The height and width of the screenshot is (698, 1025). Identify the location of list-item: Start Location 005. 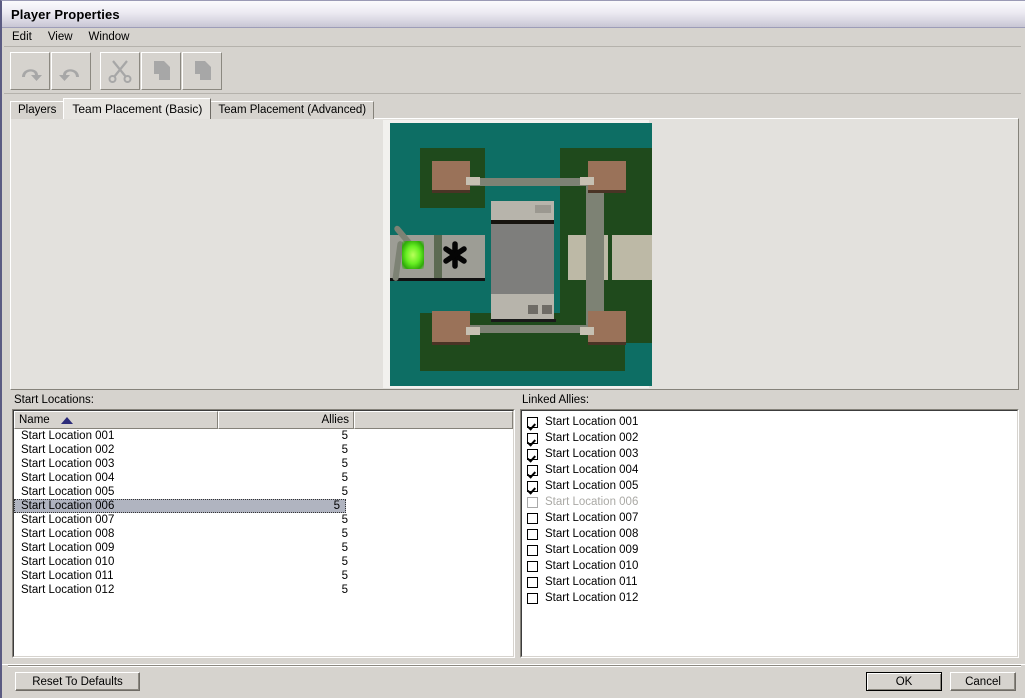
(772, 486).